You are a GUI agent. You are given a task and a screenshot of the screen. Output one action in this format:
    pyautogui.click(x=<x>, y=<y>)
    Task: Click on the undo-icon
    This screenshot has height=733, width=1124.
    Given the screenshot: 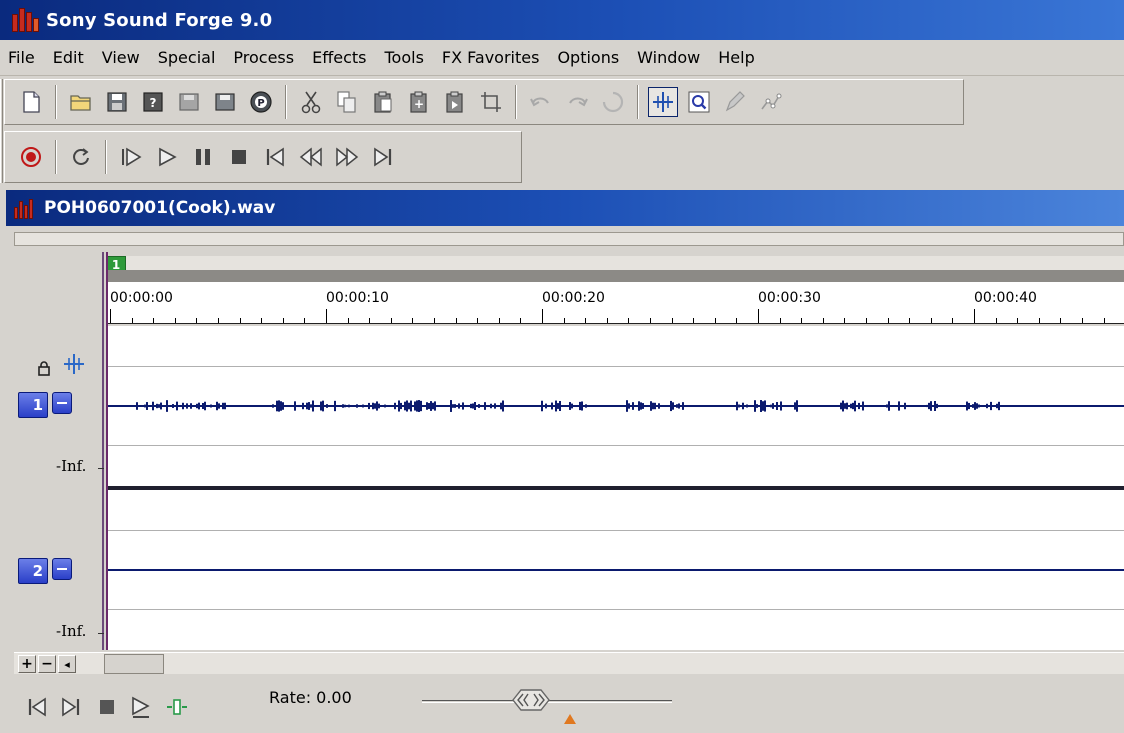 What is the action you would take?
    pyautogui.click(x=541, y=102)
    